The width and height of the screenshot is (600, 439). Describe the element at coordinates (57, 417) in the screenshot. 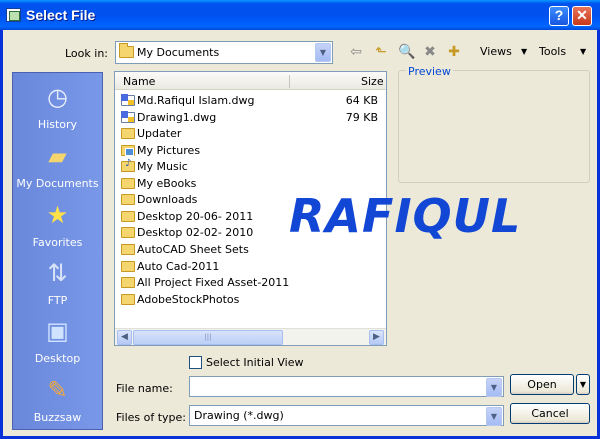

I see `place-label: Buzzsaw` at that location.